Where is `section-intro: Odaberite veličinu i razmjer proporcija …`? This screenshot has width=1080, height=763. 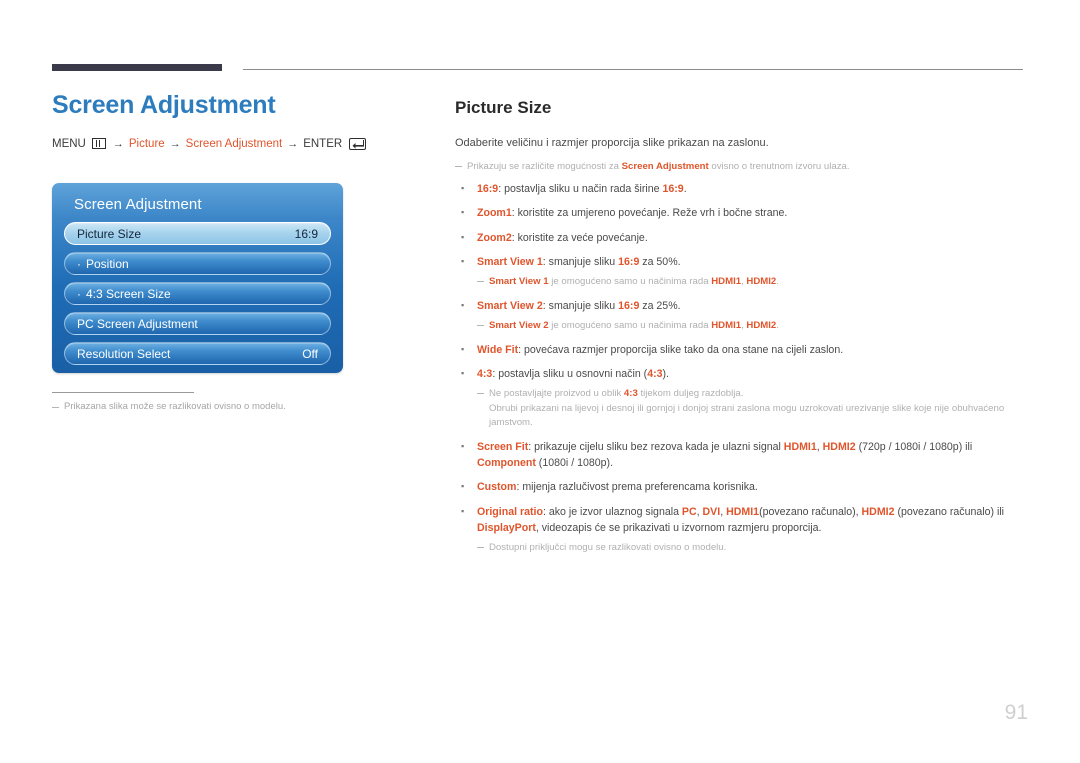
section-intro: Odaberite veličinu i razmjer proporcija … is located at coordinates (612, 143).